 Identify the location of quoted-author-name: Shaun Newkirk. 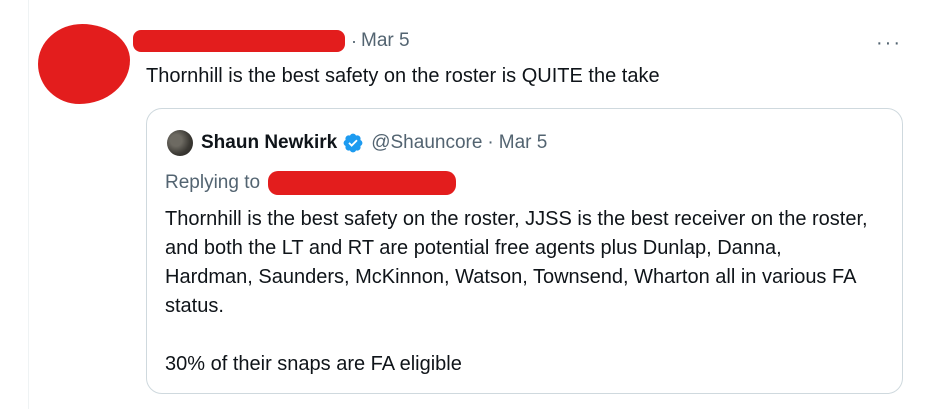
(269, 143).